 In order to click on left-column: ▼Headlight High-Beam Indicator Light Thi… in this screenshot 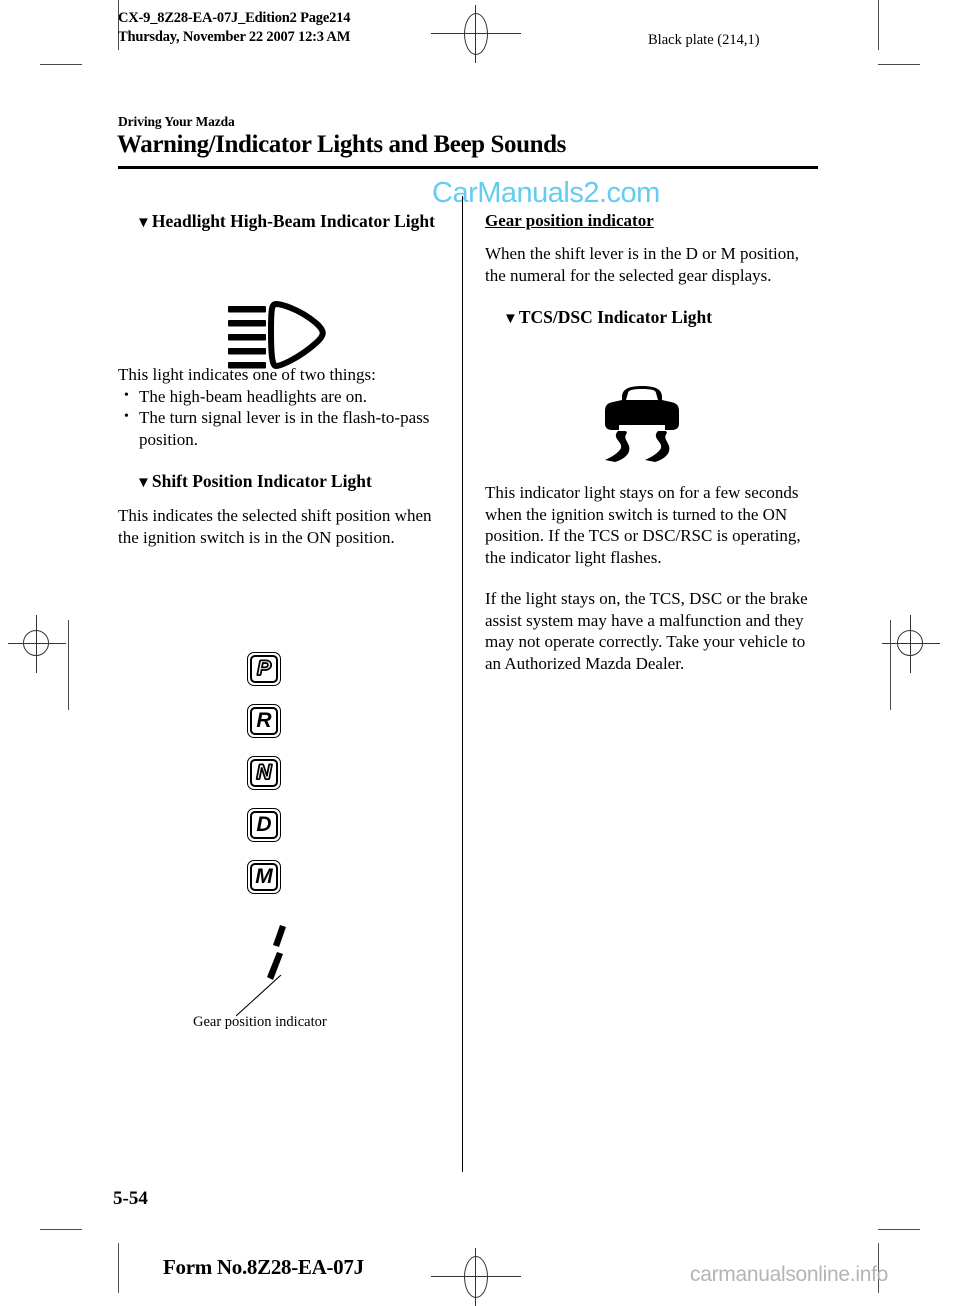, I will do `click(287, 379)`.